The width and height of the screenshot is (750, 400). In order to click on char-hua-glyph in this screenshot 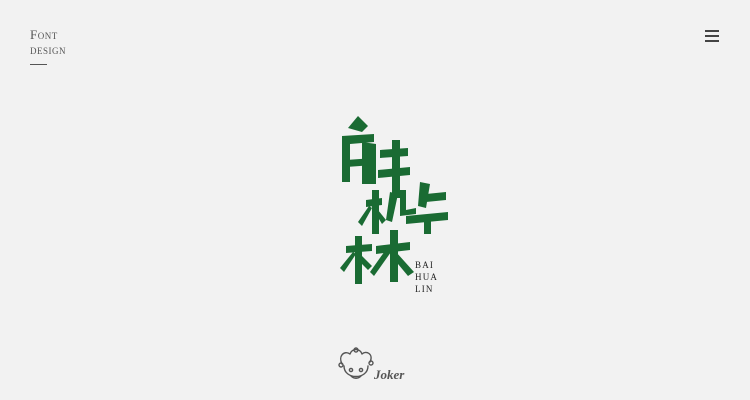, I will do `click(403, 208)`.